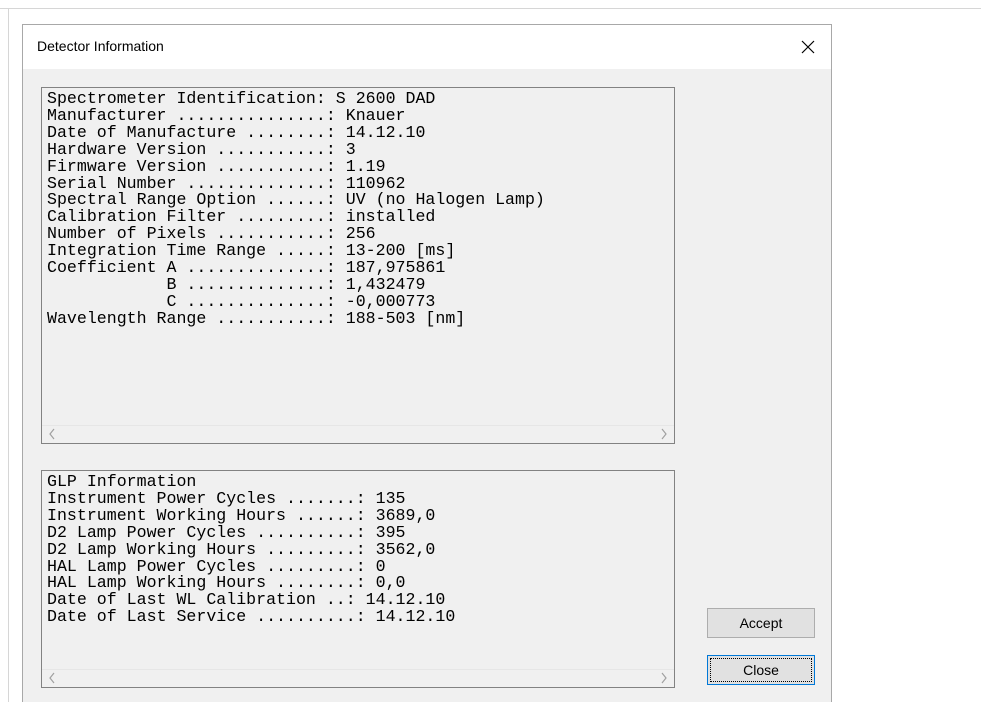 This screenshot has width=981, height=702. Describe the element at coordinates (100, 46) in the screenshot. I see `dialog-title: Detector Information` at that location.